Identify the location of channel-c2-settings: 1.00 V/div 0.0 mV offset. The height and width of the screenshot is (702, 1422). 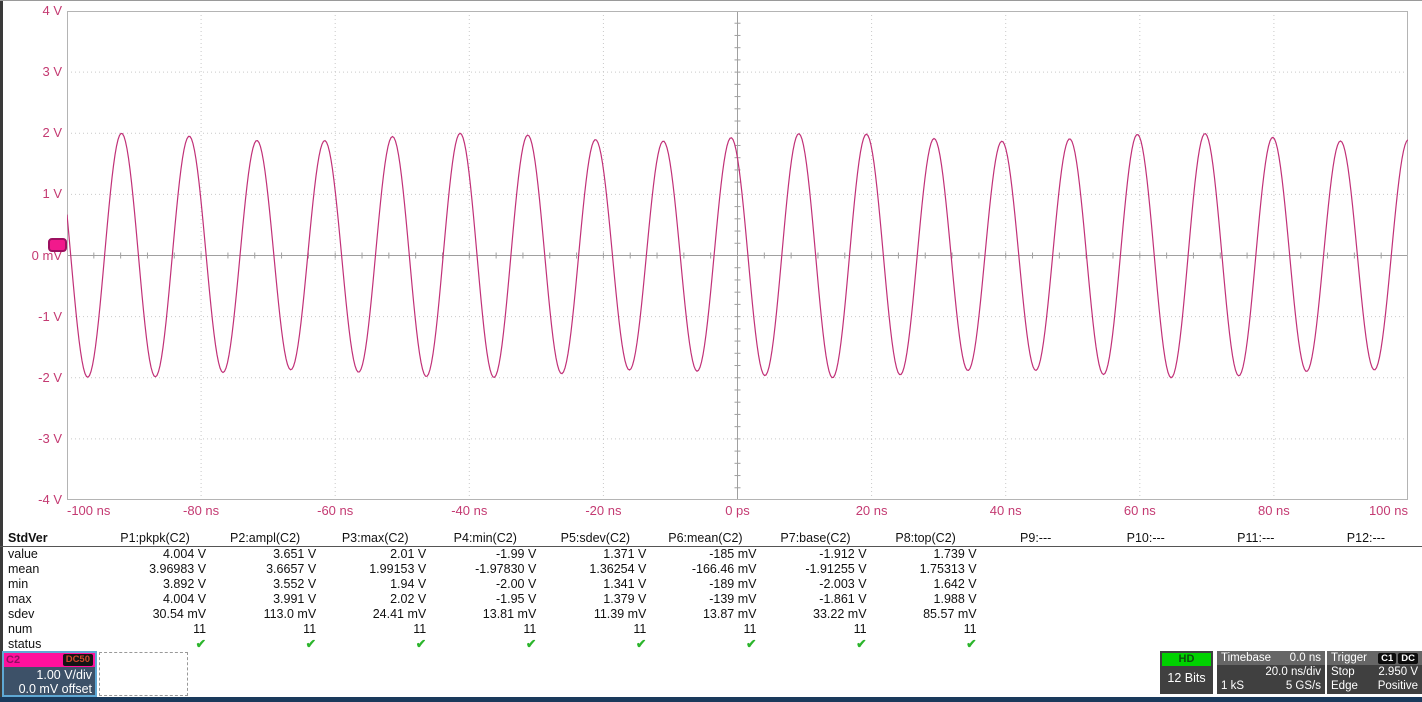
(49, 681).